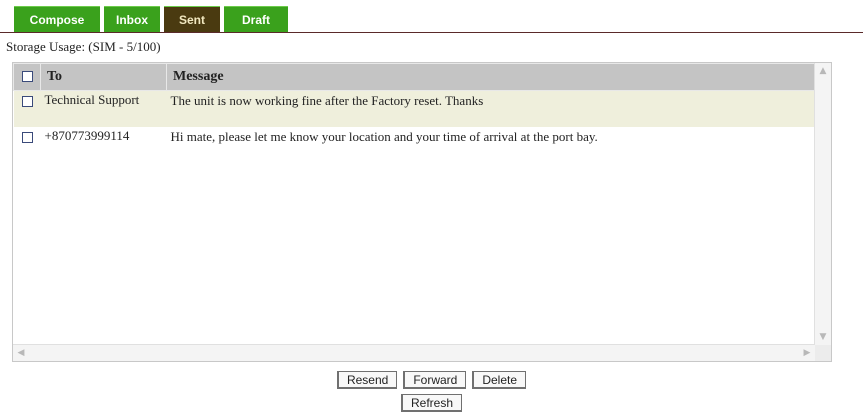 The width and height of the screenshot is (863, 414). I want to click on action-buttons: Resend Forward Delete, so click(431, 380).